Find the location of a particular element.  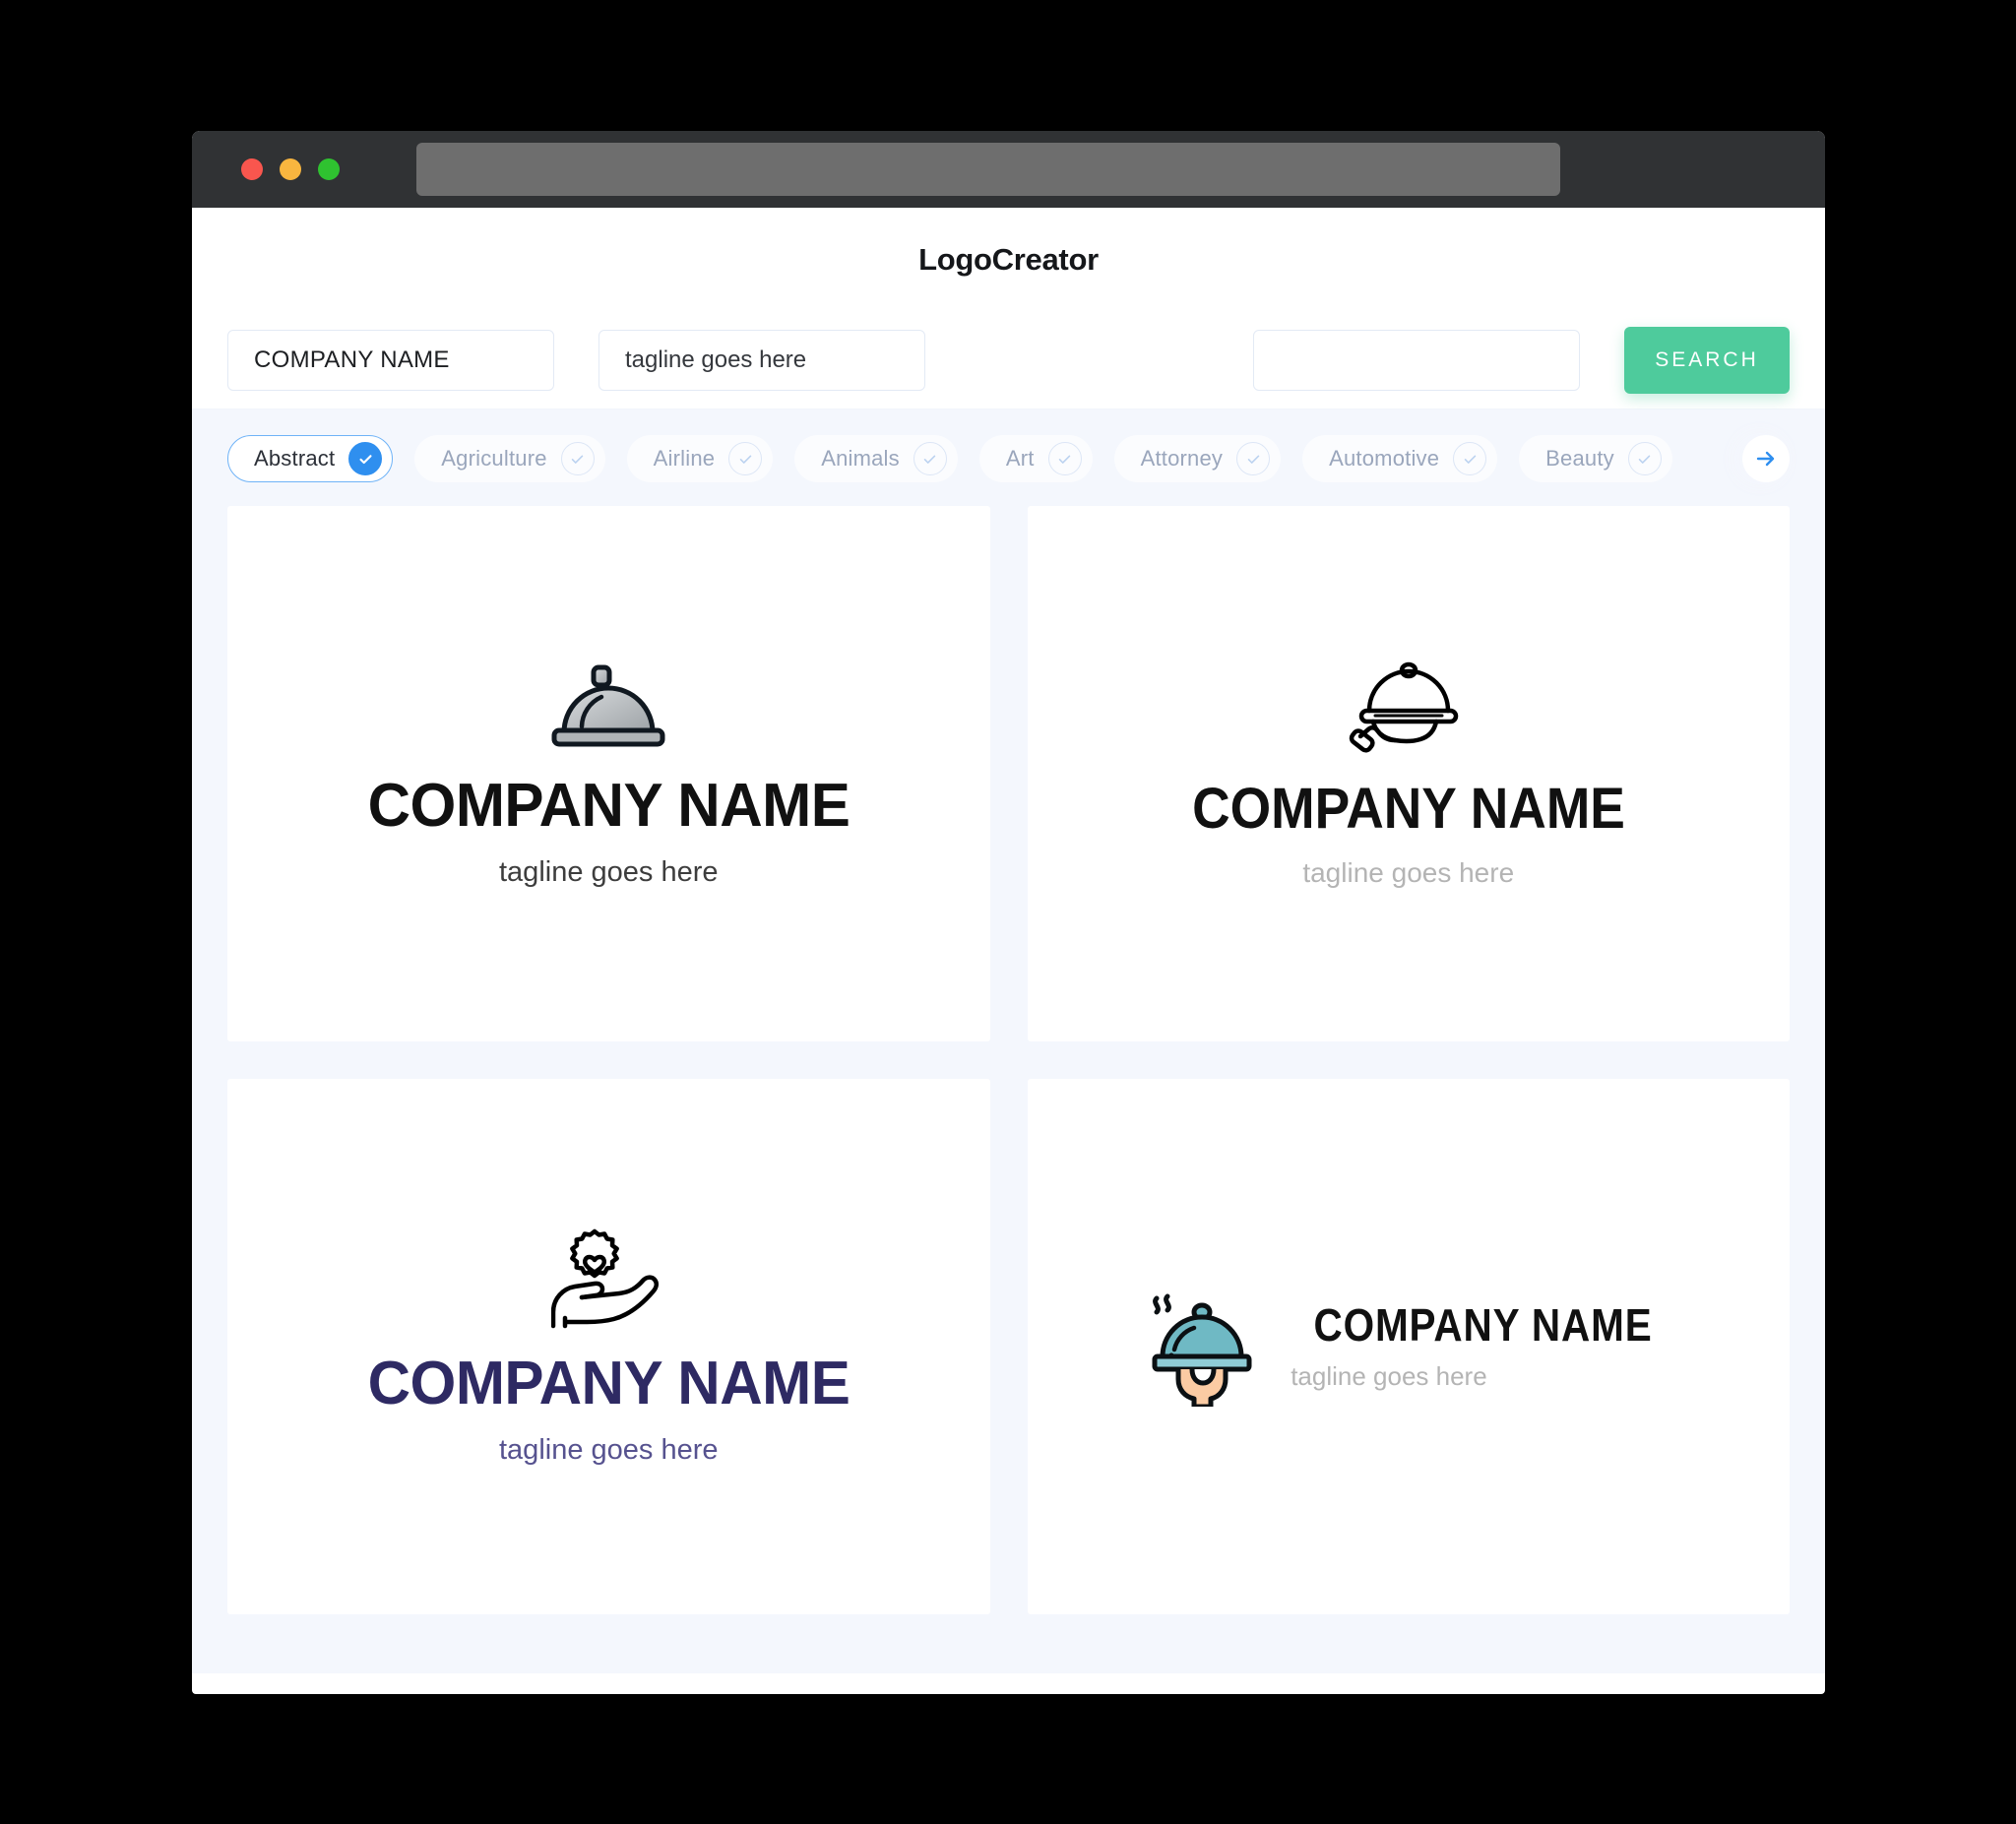

url-bar is located at coordinates (988, 169).